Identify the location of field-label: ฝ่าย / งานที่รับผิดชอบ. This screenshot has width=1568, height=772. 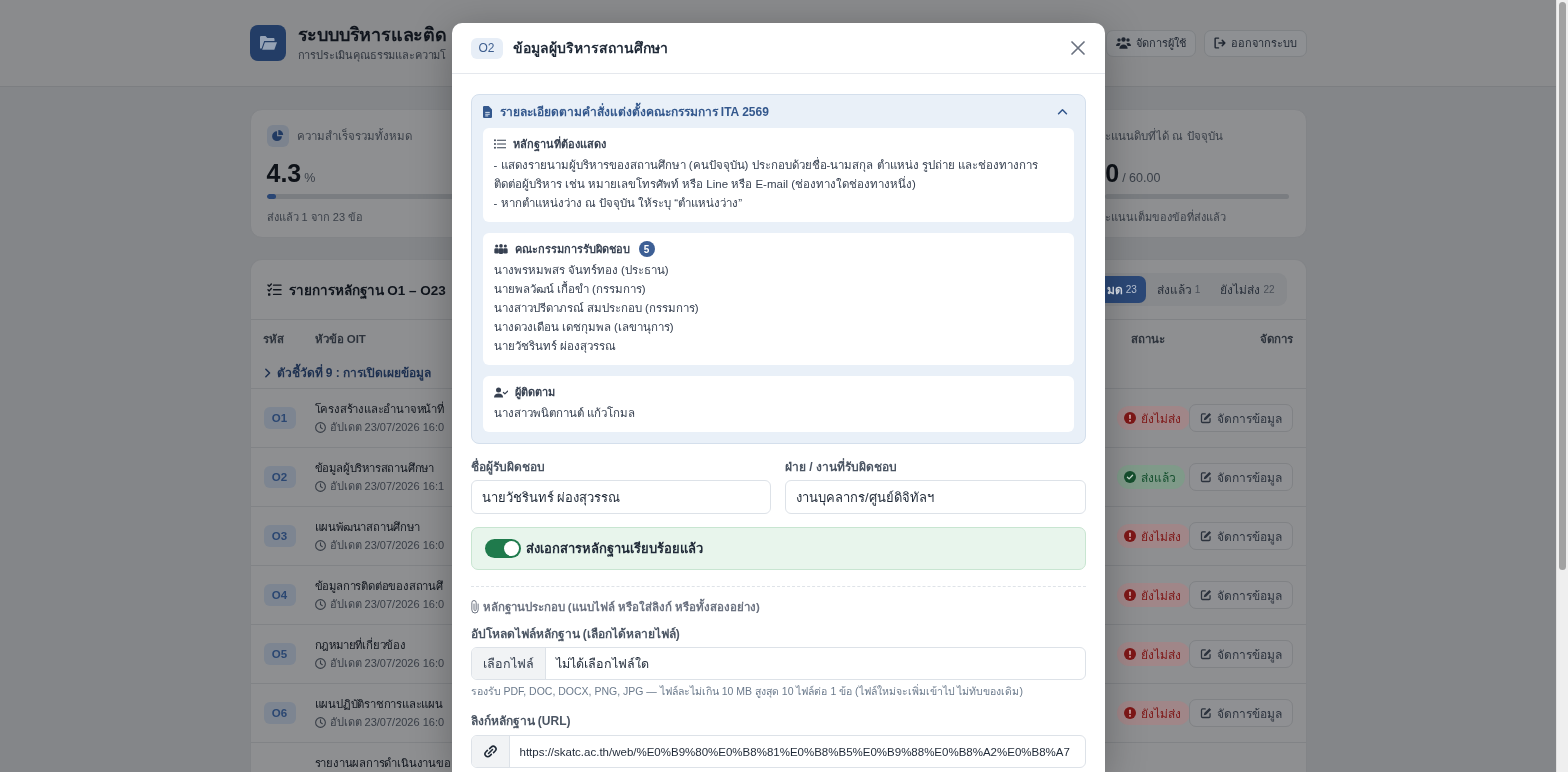
(841, 467).